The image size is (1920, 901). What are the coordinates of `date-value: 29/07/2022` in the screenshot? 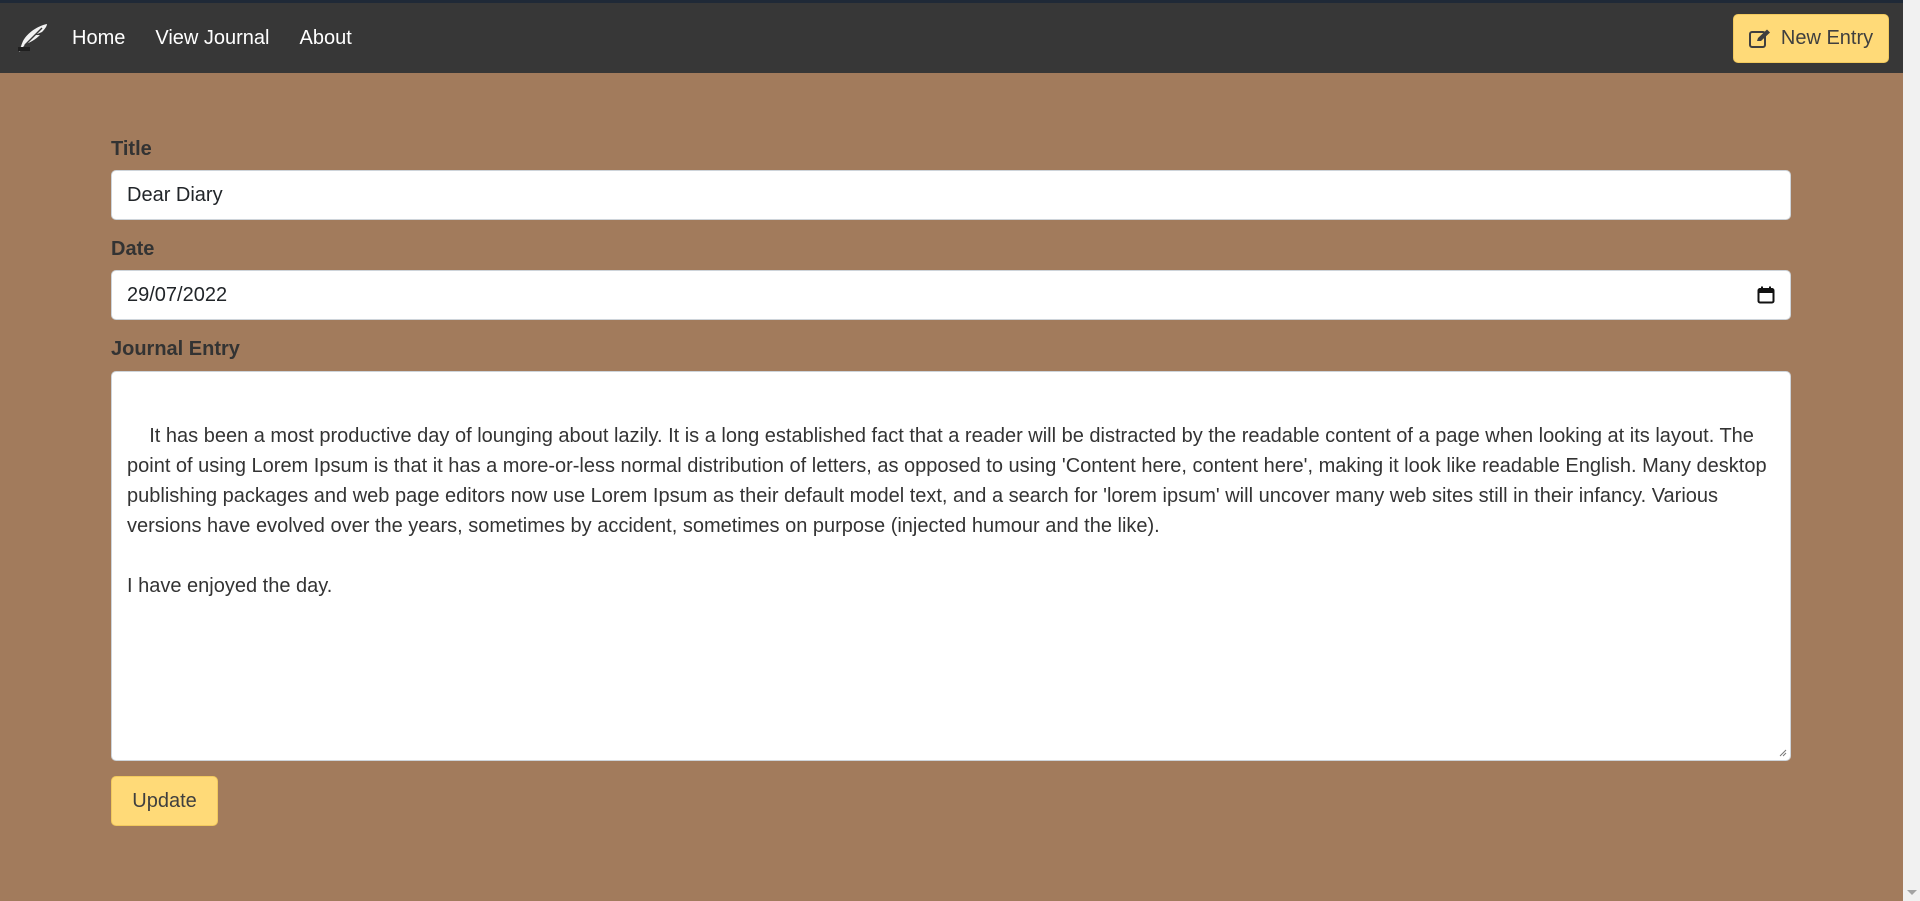 It's located at (177, 294).